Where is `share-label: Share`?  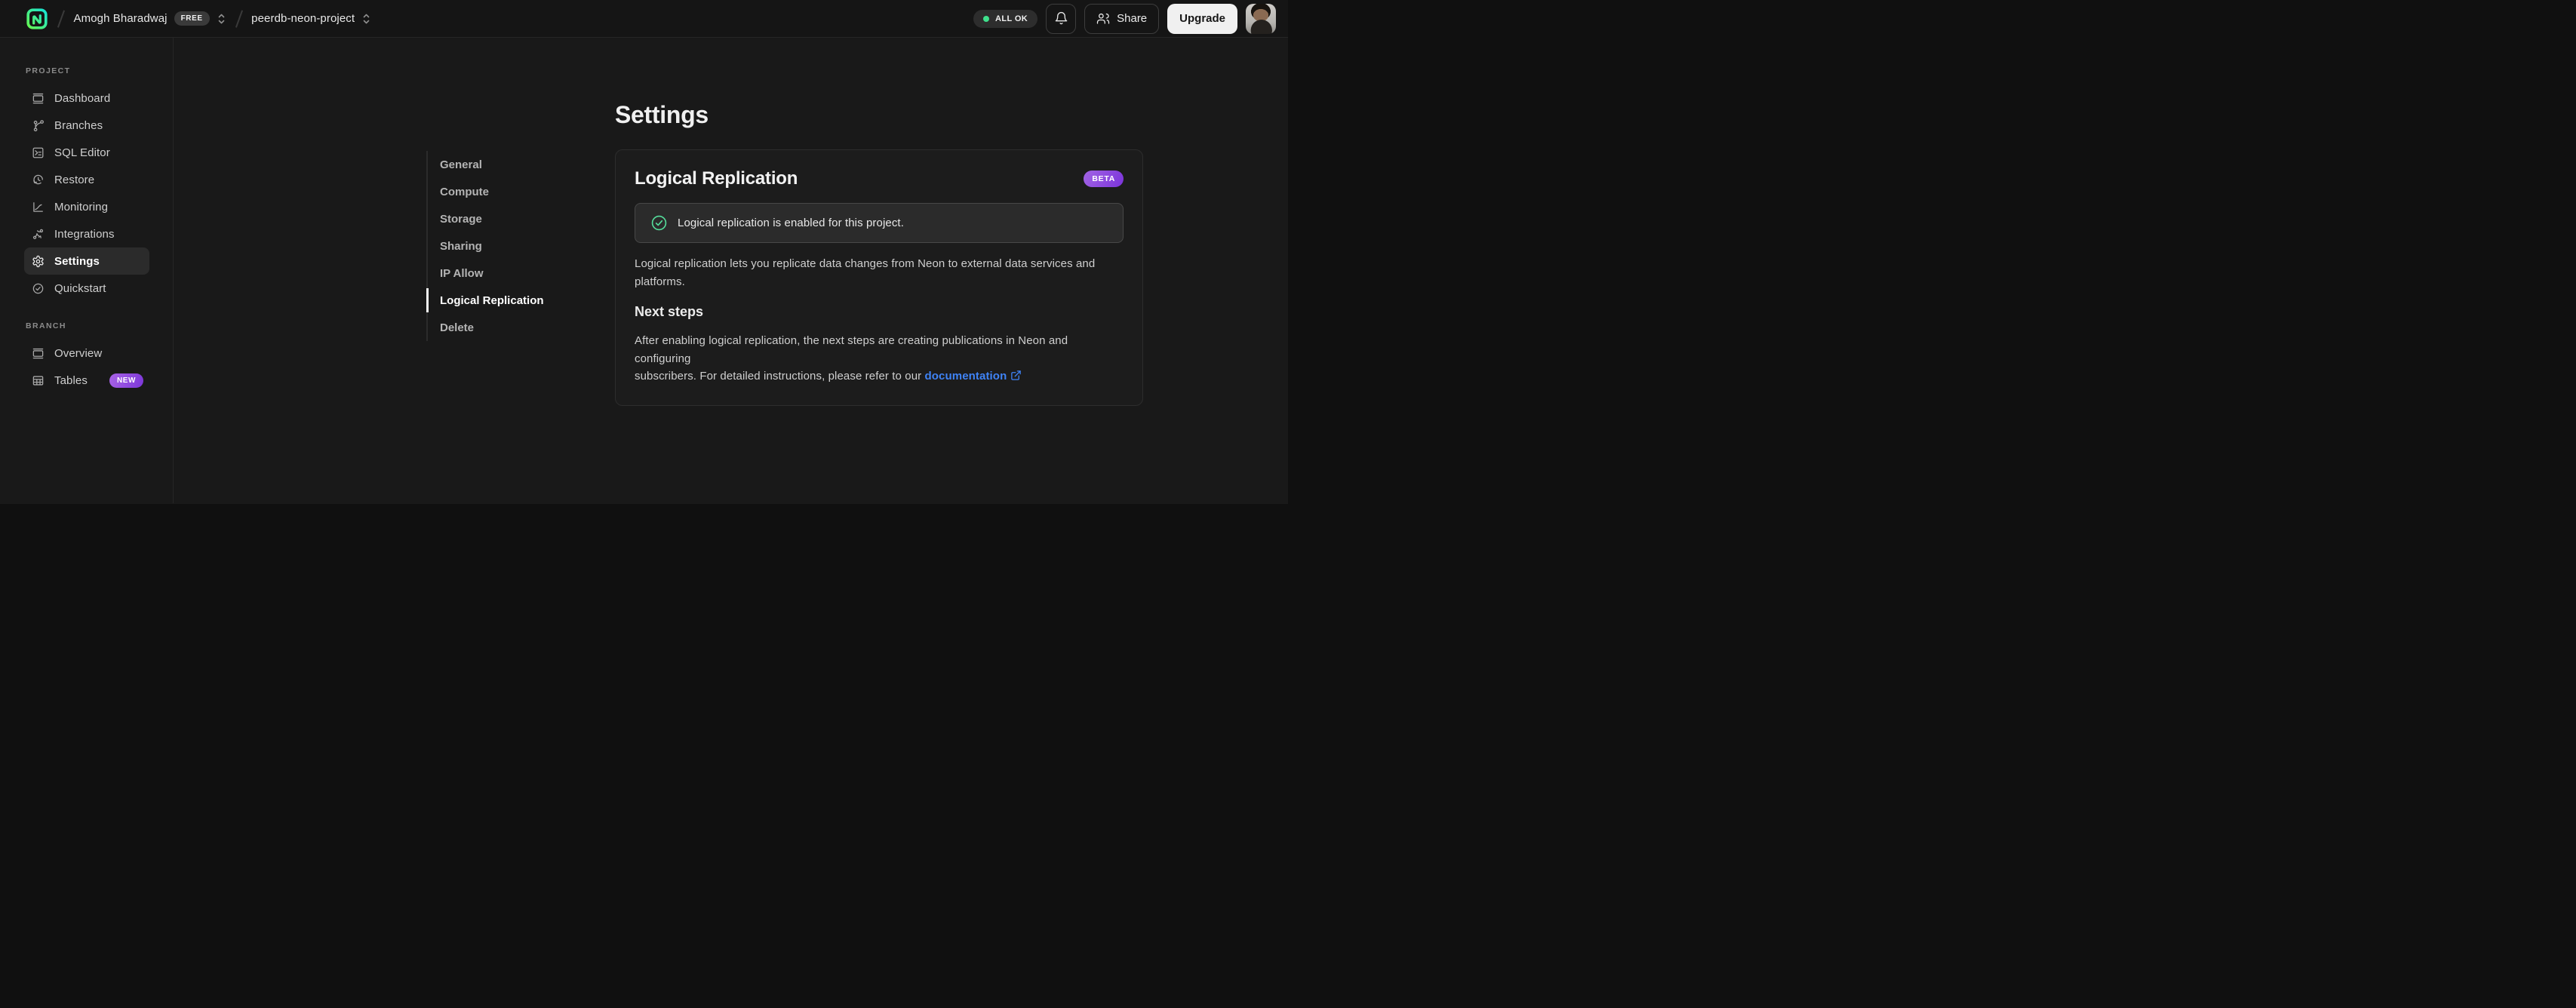
share-label: Share is located at coordinates (1132, 18).